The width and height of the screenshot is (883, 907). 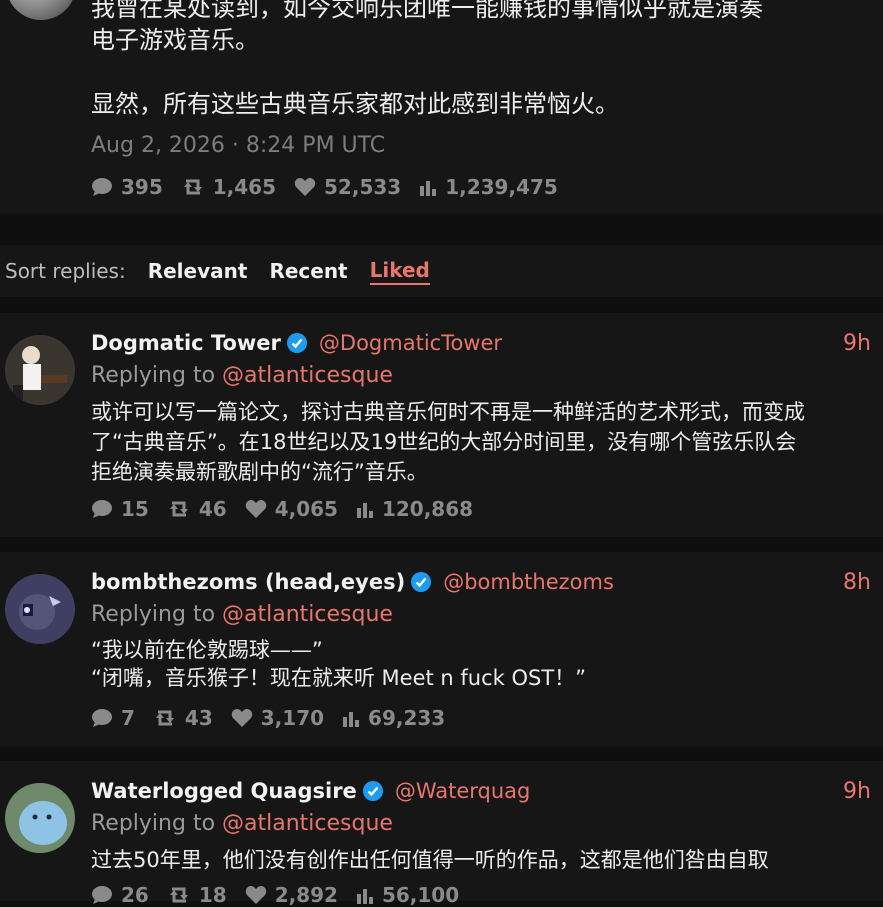 I want to click on reply-stats: 15 46 4,065 120,868, so click(x=282, y=509).